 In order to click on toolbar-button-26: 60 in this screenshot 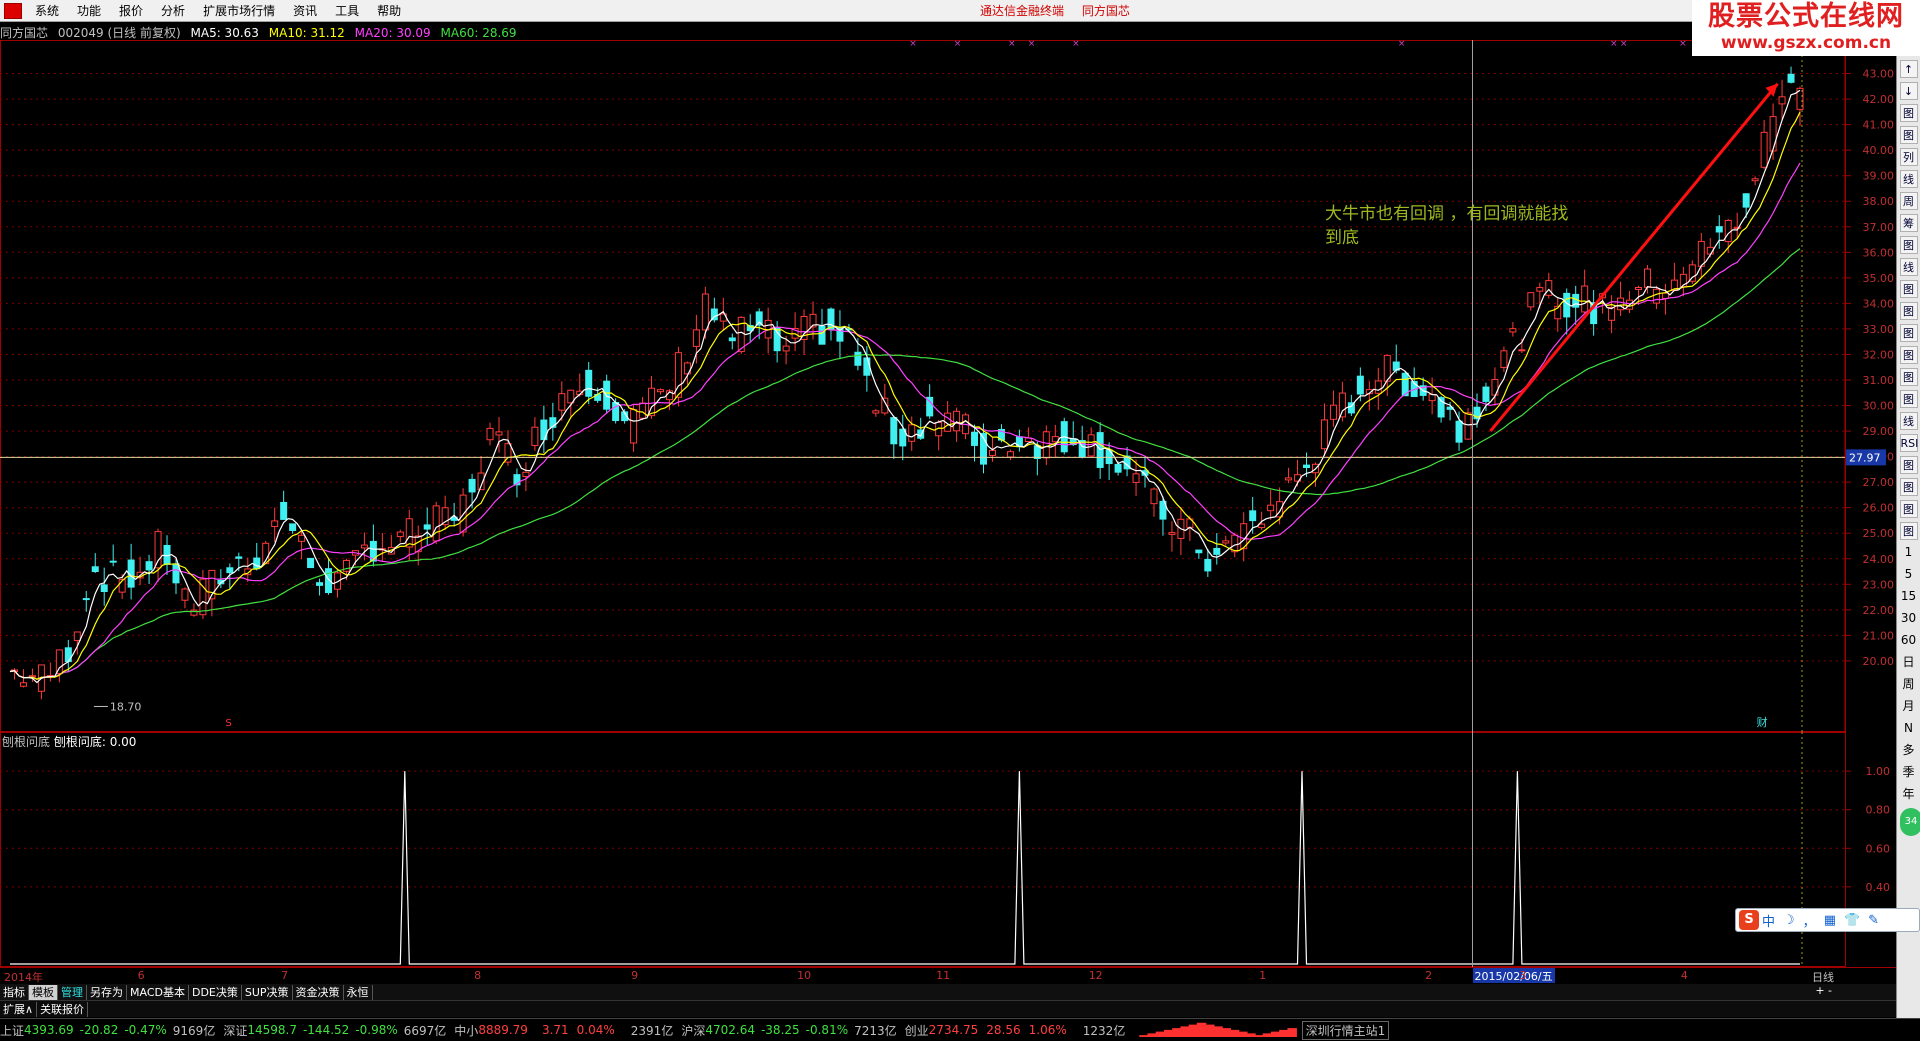, I will do `click(1909, 640)`.